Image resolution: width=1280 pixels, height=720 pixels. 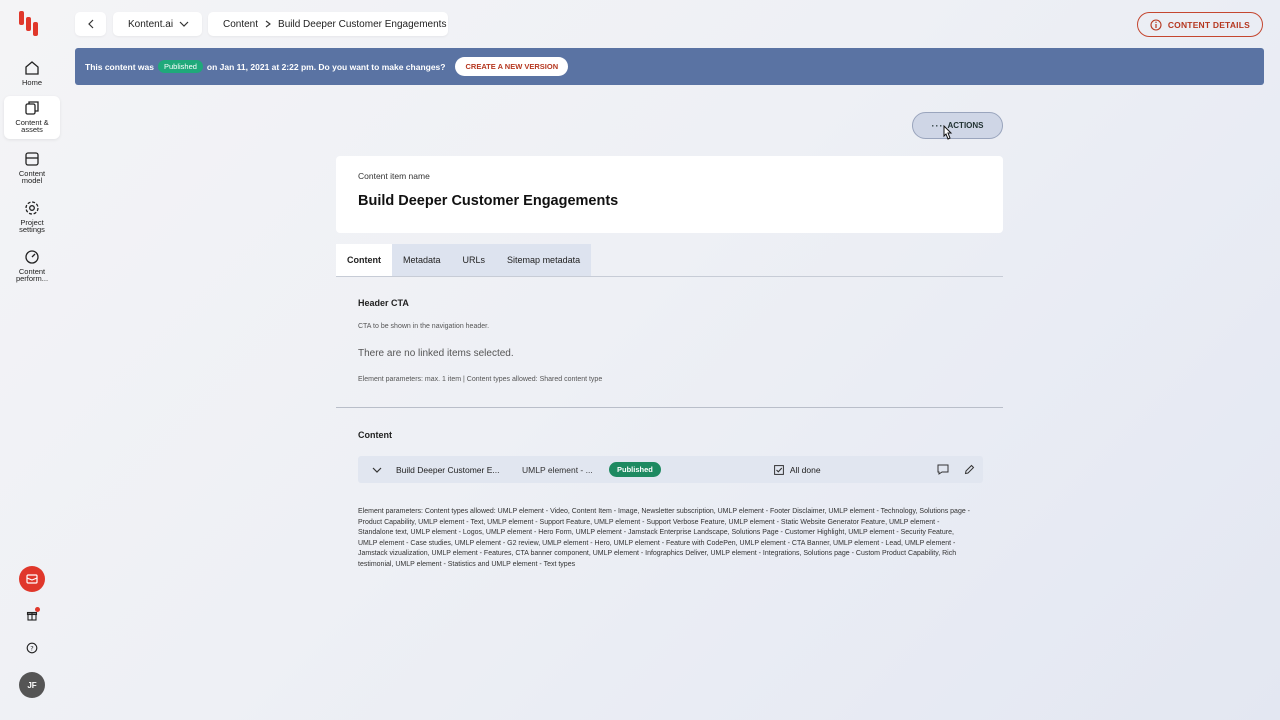 What do you see at coordinates (394, 176) in the screenshot?
I see `content-item-name-label: Content item name` at bounding box center [394, 176].